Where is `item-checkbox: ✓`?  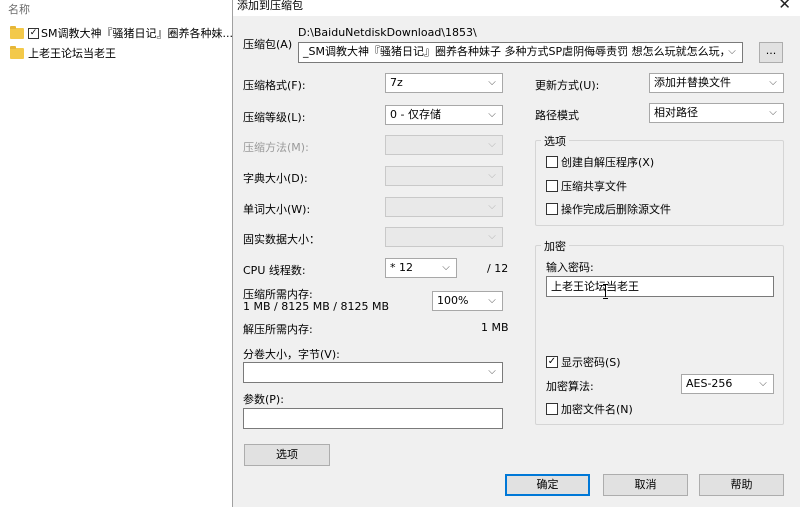 item-checkbox: ✓ is located at coordinates (33, 33).